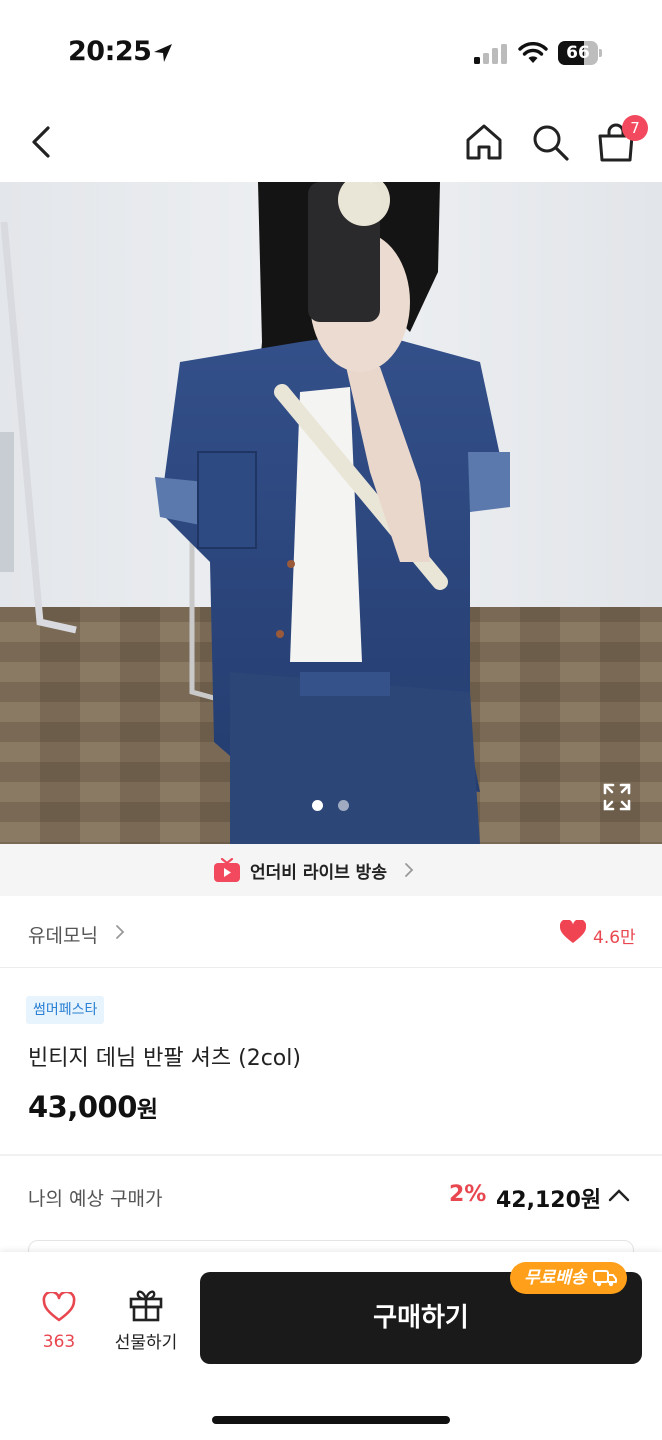 This screenshot has height=1440, width=662. What do you see at coordinates (59, 1323) in the screenshot?
I see `wishlist-button: 363` at bounding box center [59, 1323].